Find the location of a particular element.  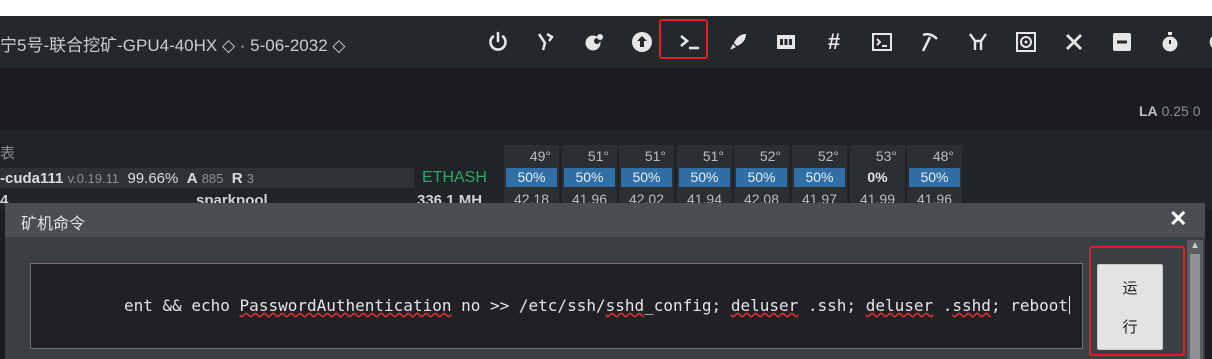

gpu-card: 51° 50% 41.94 is located at coordinates (704, 176).